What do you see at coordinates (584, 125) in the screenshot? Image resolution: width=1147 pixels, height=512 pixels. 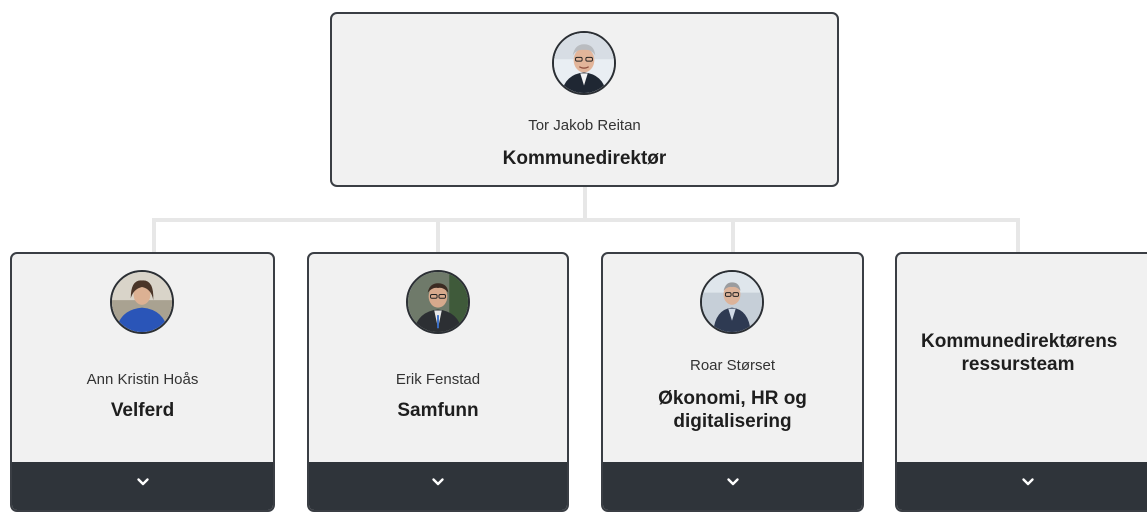 I see `person-name: Tor Jakob Reitan` at bounding box center [584, 125].